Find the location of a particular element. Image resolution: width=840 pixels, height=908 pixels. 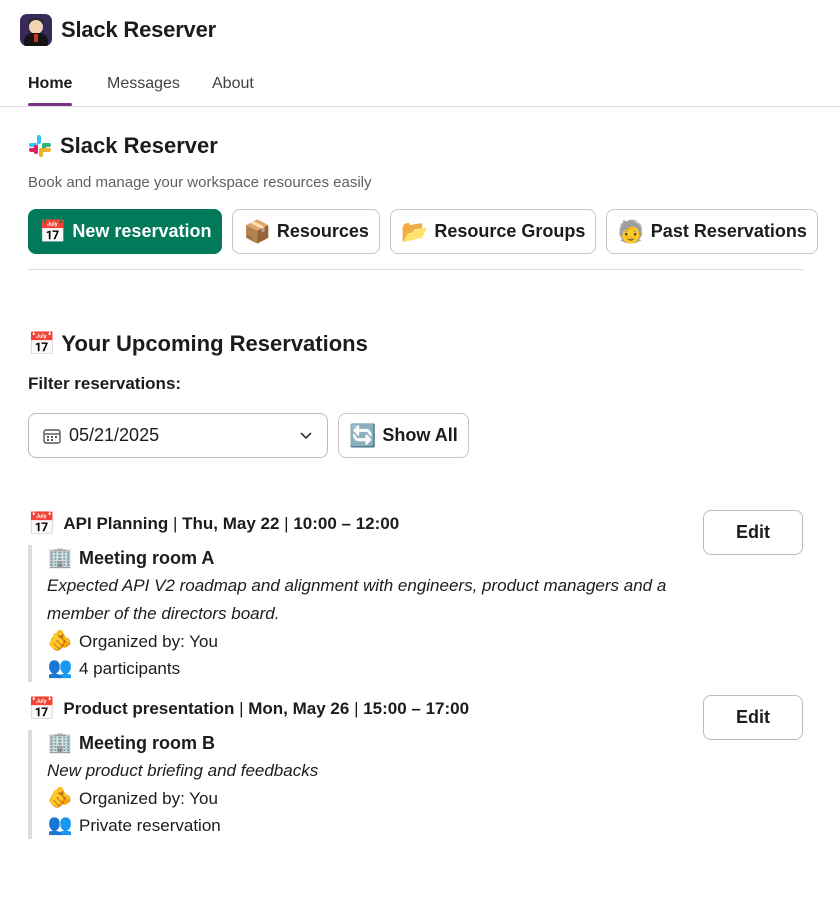

room-line: 🏢 Meeting room A is located at coordinates (367, 558).